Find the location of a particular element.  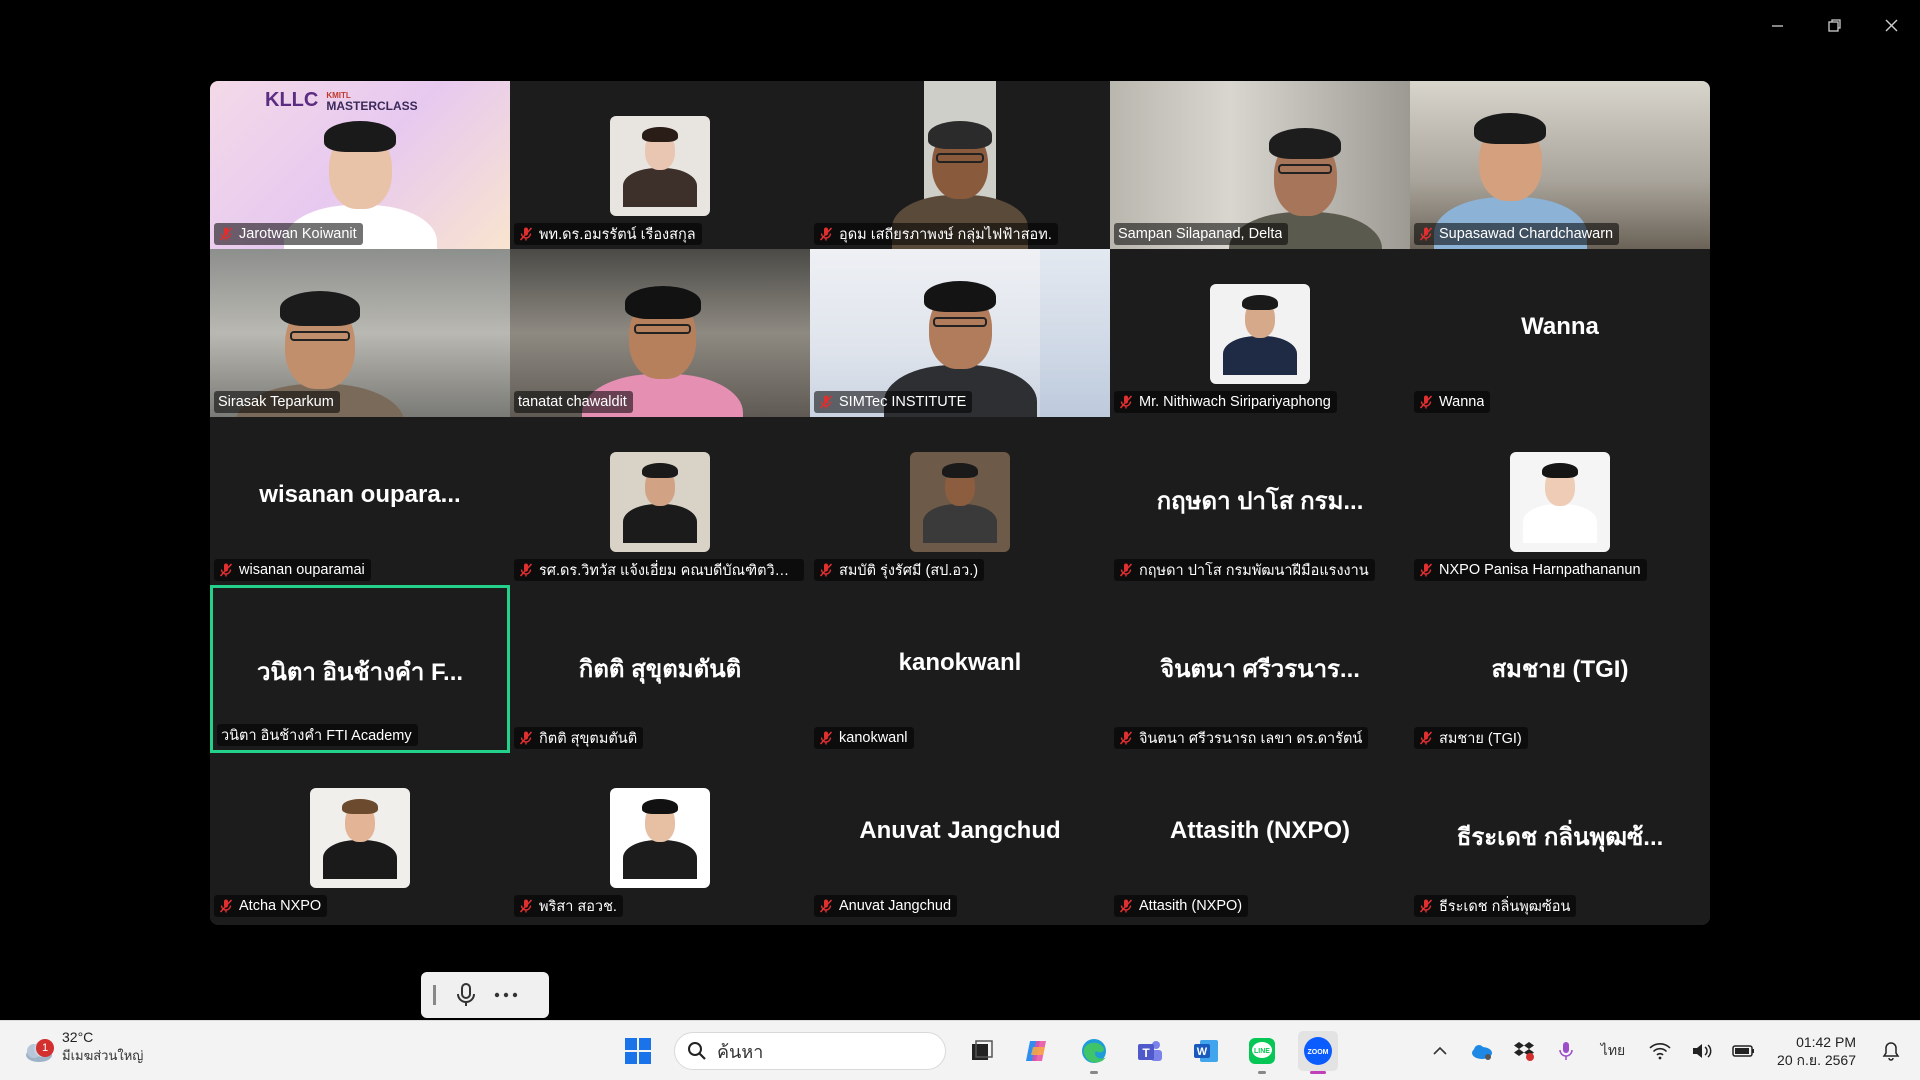

participant-name: Mr. Nithiwach Siripariyaphong is located at coordinates (1235, 402).